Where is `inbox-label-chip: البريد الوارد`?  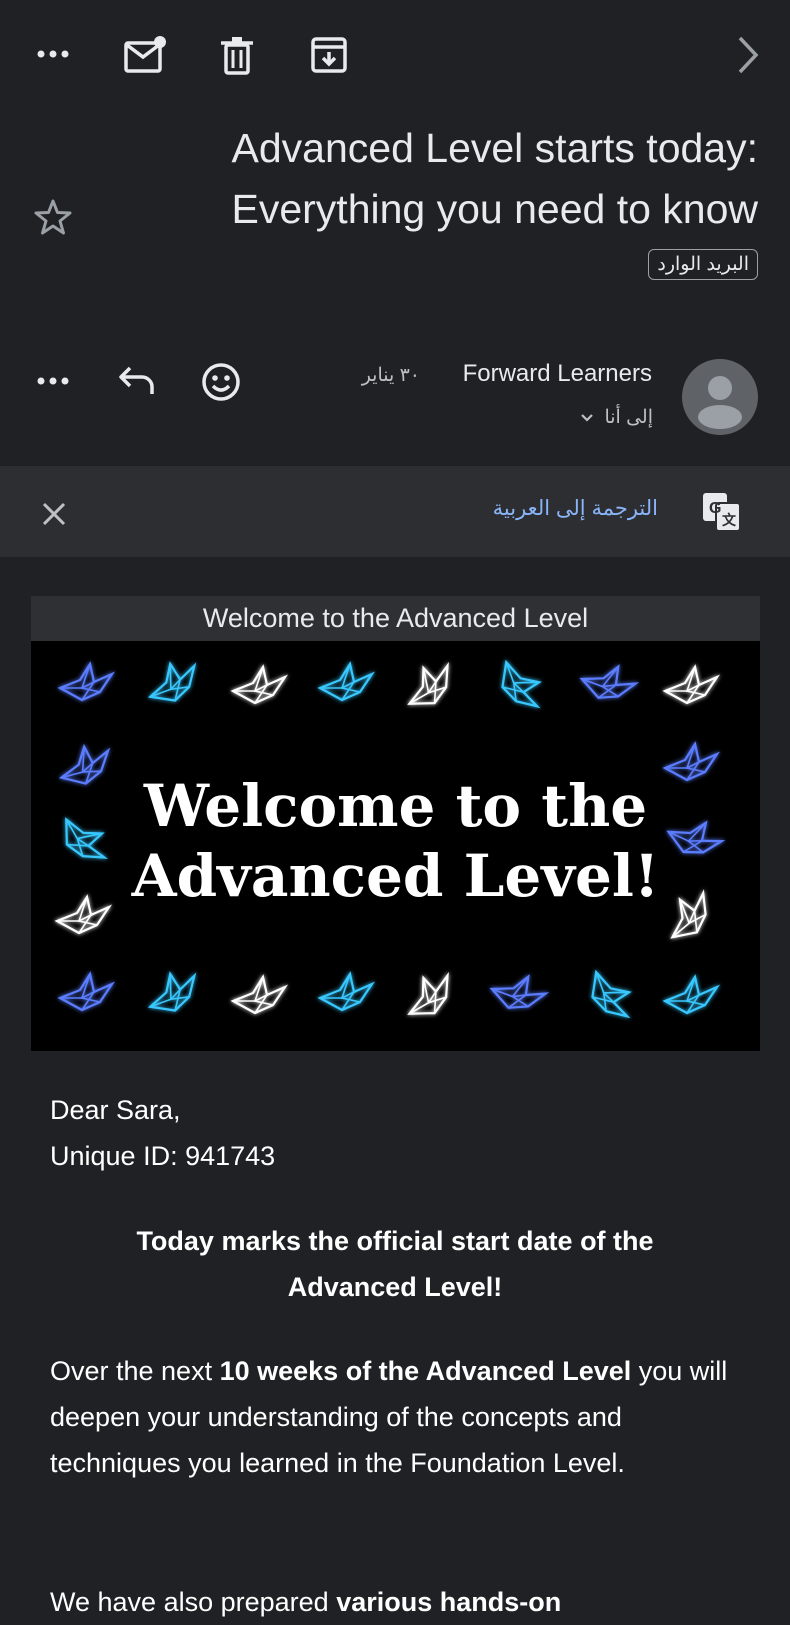
inbox-label-chip: البريد الوارد is located at coordinates (703, 264).